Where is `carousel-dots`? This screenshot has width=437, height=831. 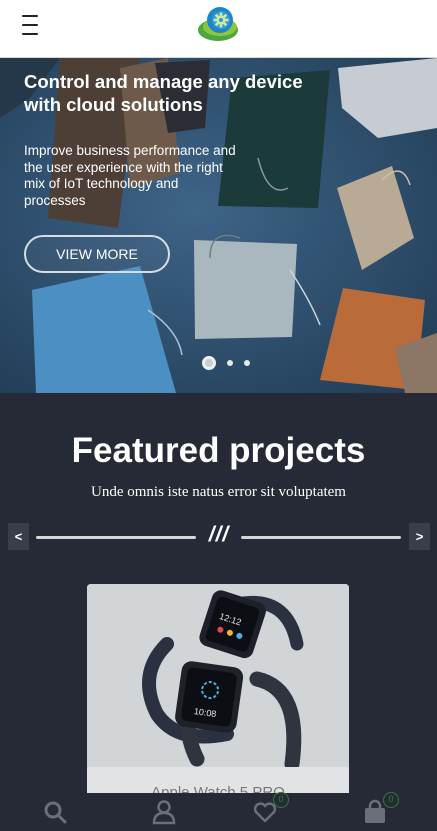 carousel-dots is located at coordinates (226, 363).